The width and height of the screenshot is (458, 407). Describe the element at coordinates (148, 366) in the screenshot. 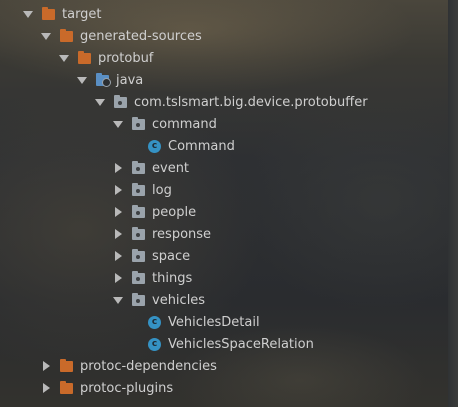

I see `tree-node-label: protoc-dependencies` at that location.